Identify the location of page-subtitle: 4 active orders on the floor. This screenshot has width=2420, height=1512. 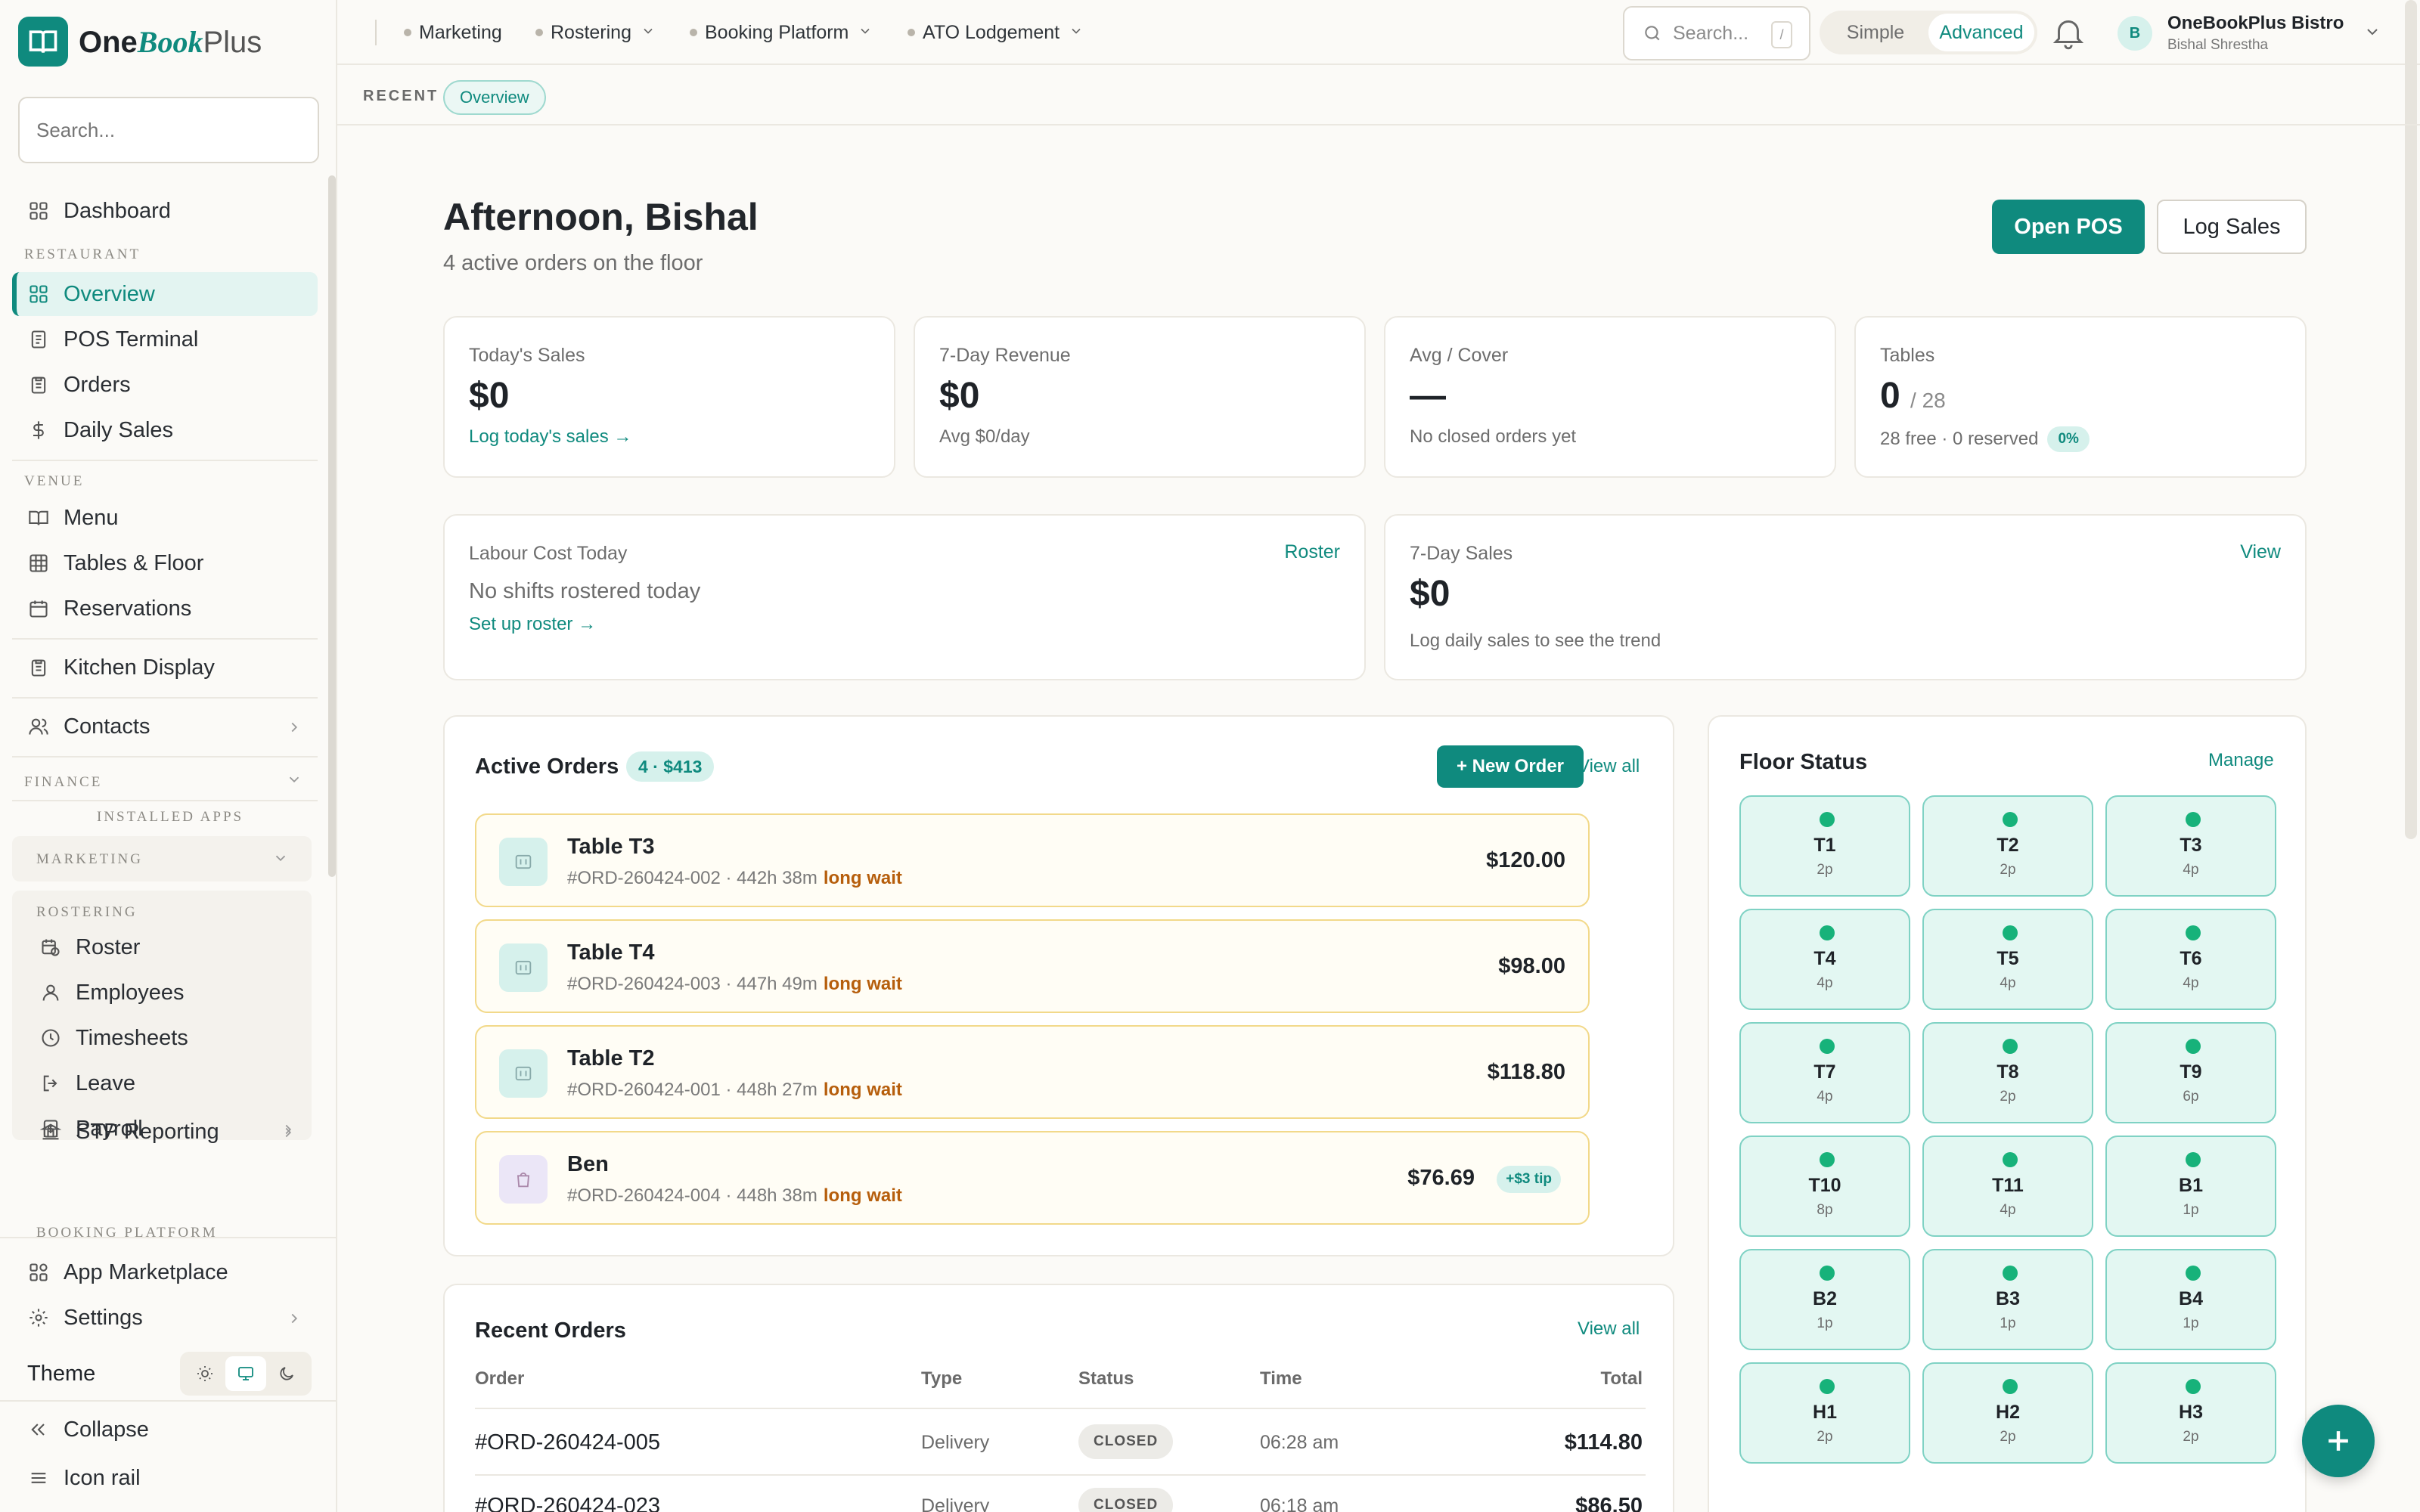
(573, 263).